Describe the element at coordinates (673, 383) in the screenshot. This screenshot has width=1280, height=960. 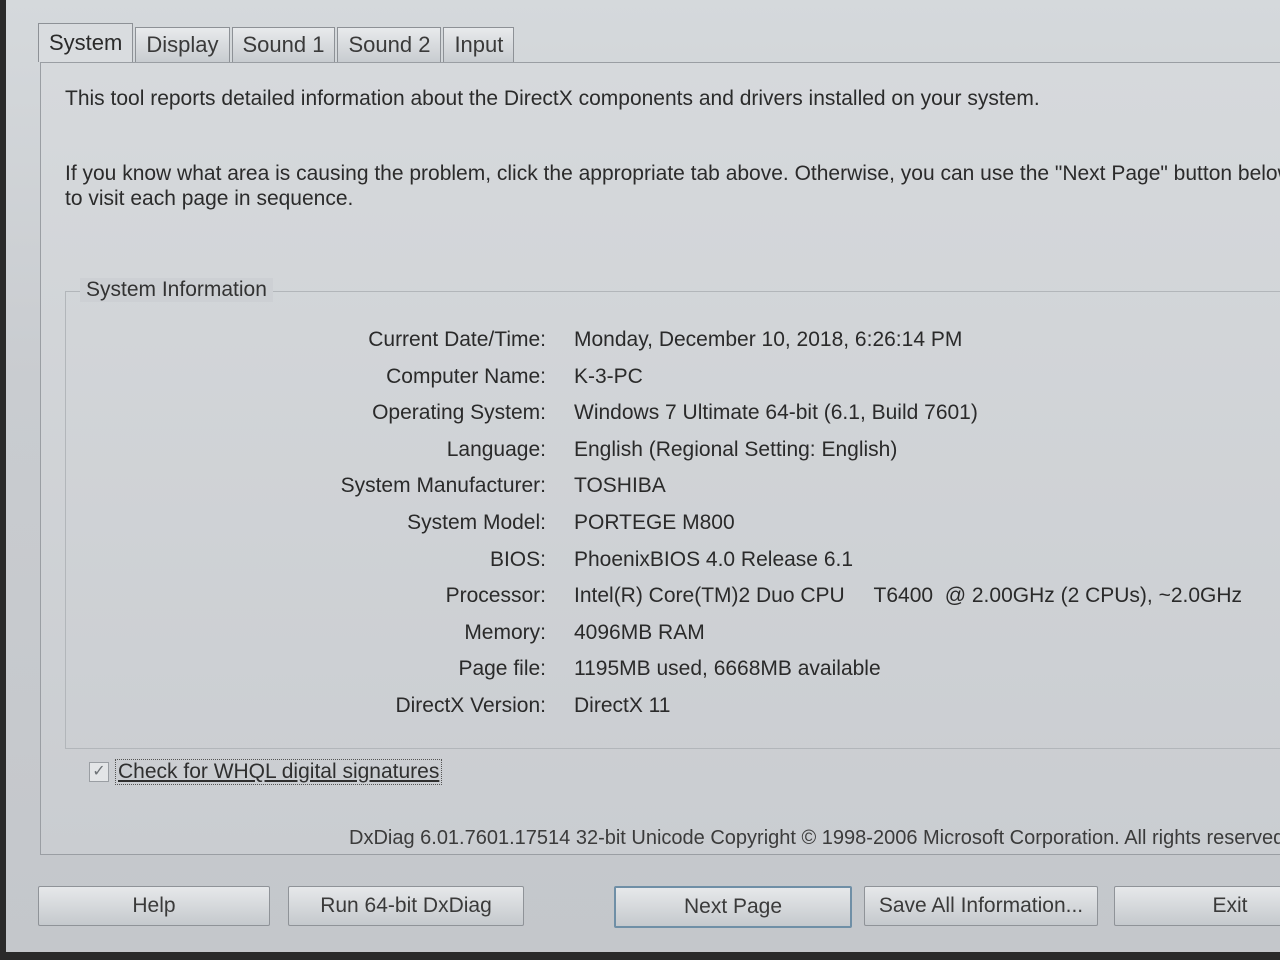
I see `info-row-computer-name: Computer Name: K-3-PC` at that location.